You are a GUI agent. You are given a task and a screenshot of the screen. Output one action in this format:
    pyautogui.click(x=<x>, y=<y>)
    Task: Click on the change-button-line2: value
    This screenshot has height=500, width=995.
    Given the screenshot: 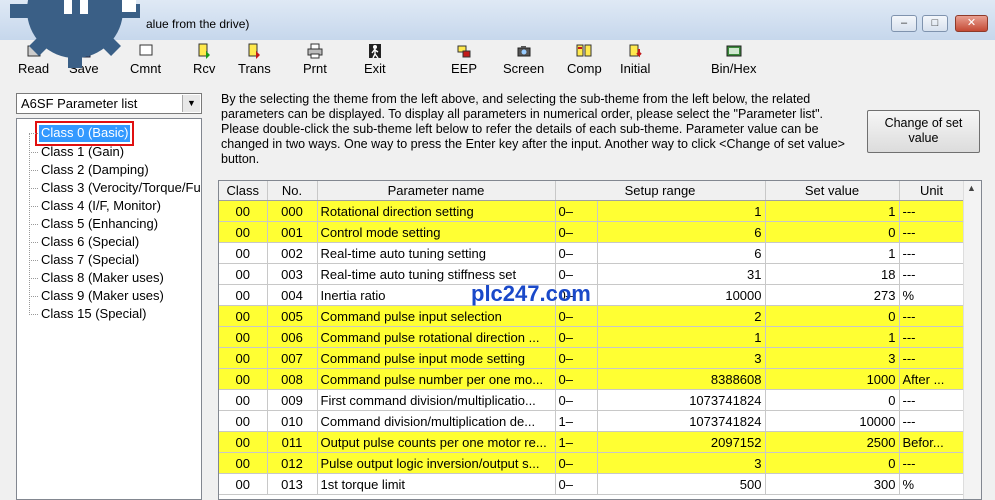 What is the action you would take?
    pyautogui.click(x=923, y=138)
    